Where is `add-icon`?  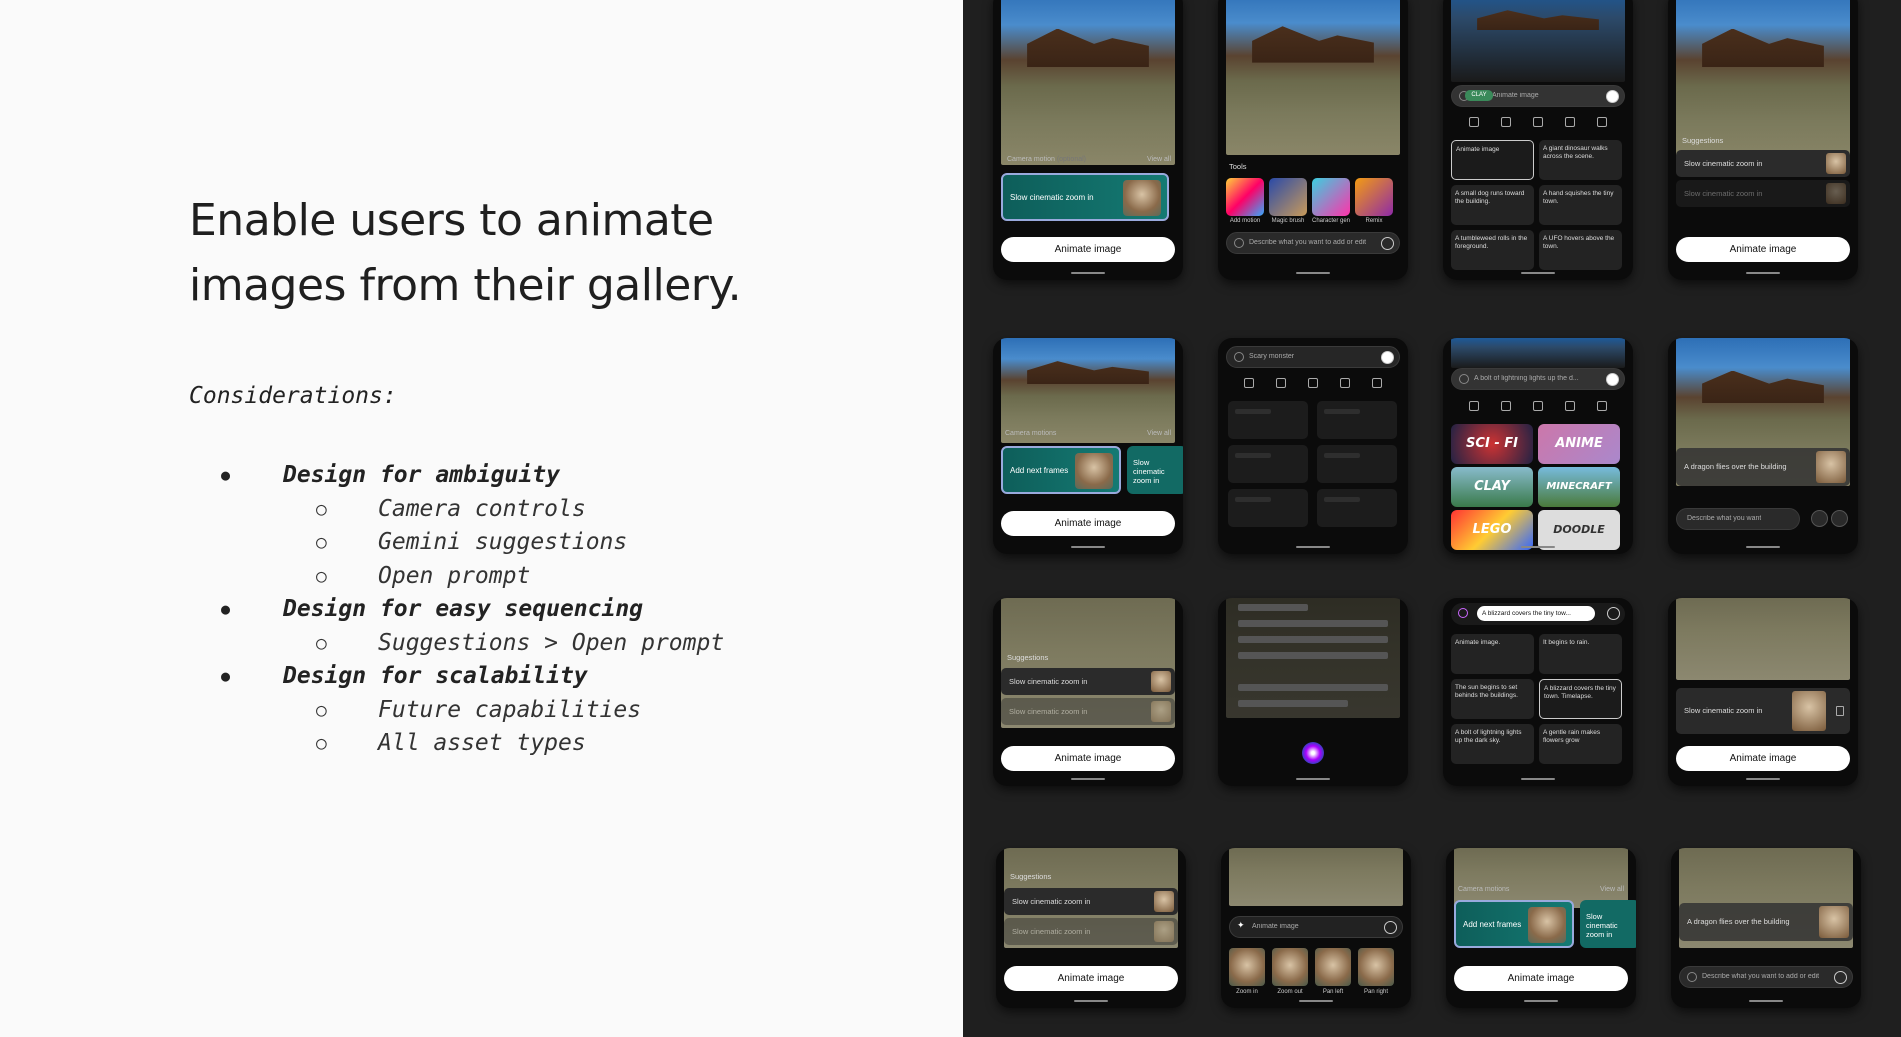
add-icon is located at coordinates (1819, 518).